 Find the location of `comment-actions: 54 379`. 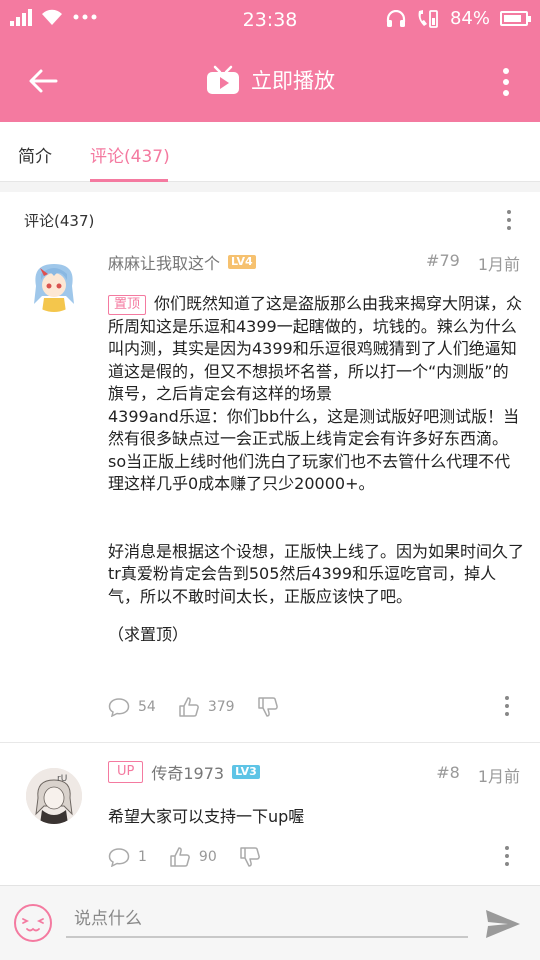

comment-actions: 54 379 is located at coordinates (204, 707).